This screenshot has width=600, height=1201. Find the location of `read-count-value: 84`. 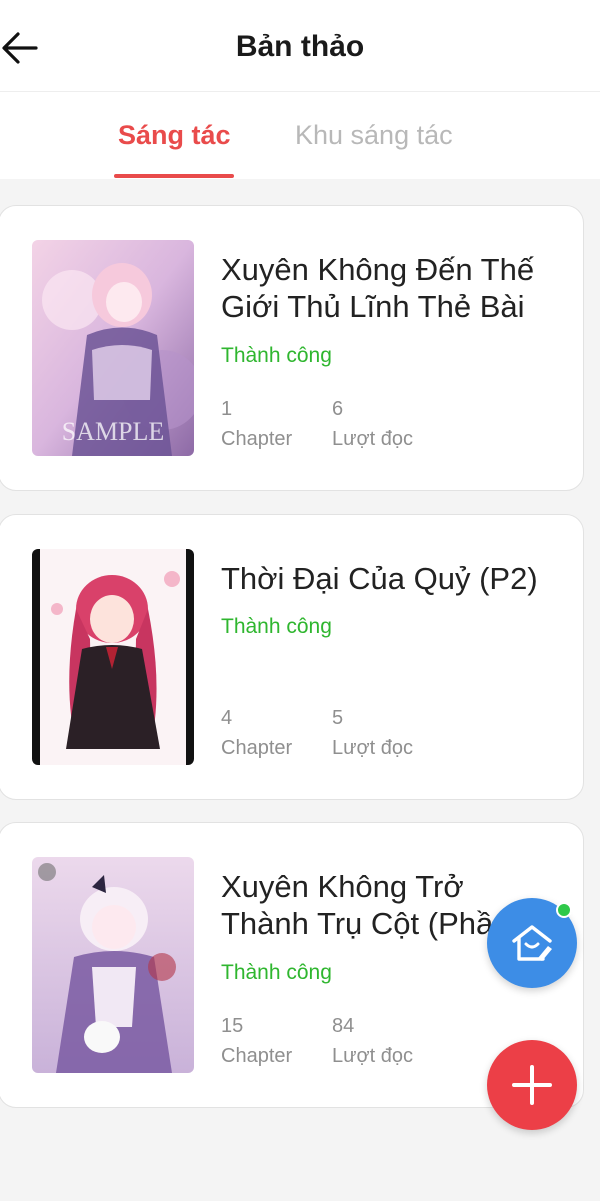

read-count-value: 84 is located at coordinates (343, 1026).